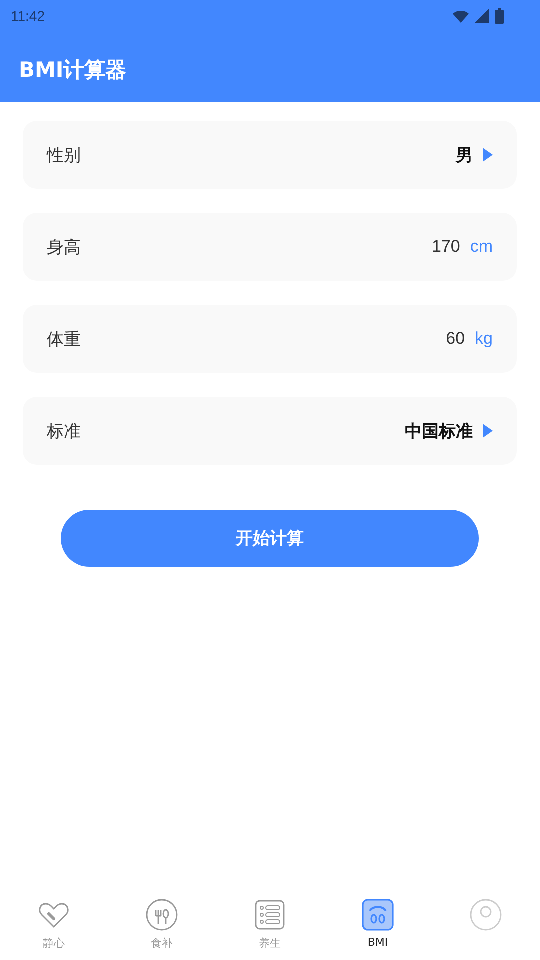  Describe the element at coordinates (378, 942) in the screenshot. I see `tab-label: BMI` at that location.